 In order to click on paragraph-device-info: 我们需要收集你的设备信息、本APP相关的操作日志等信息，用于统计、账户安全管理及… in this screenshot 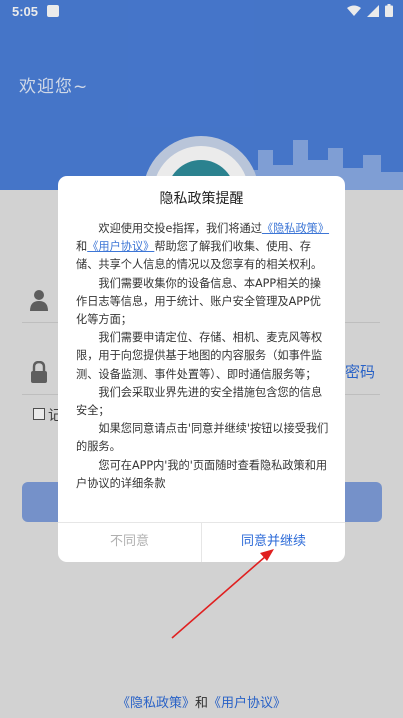, I will do `click(198, 301)`.